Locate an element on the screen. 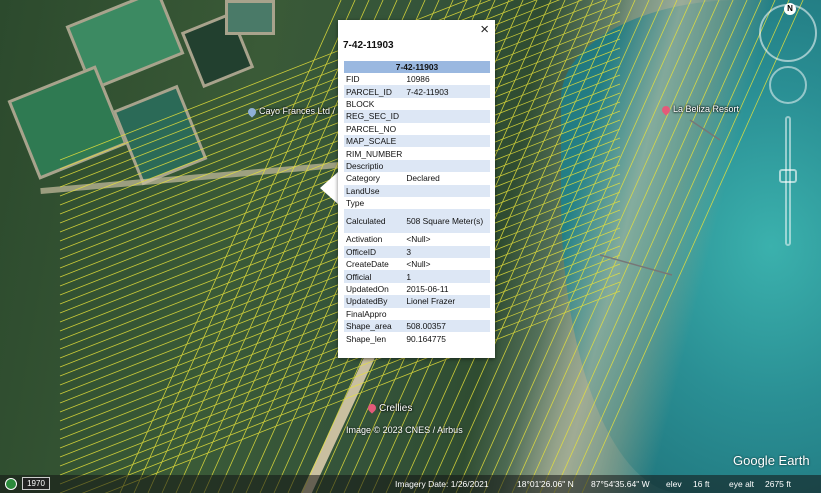 The width and height of the screenshot is (821, 493). zoom-slider-handle is located at coordinates (788, 176).